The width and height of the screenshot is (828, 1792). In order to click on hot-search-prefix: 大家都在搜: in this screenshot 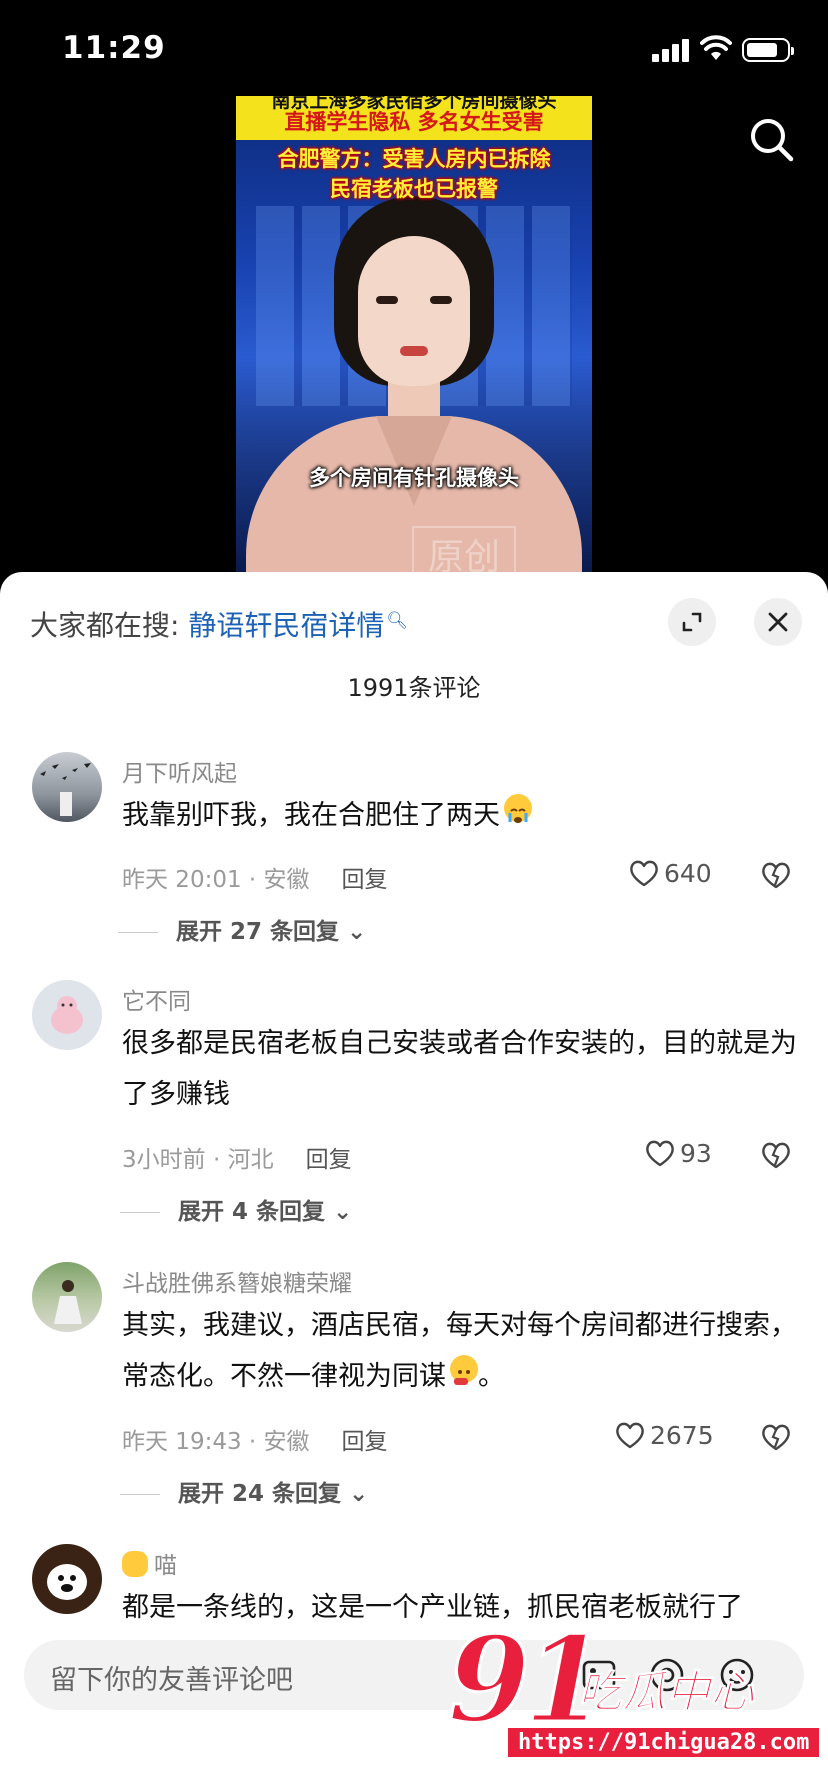, I will do `click(105, 625)`.